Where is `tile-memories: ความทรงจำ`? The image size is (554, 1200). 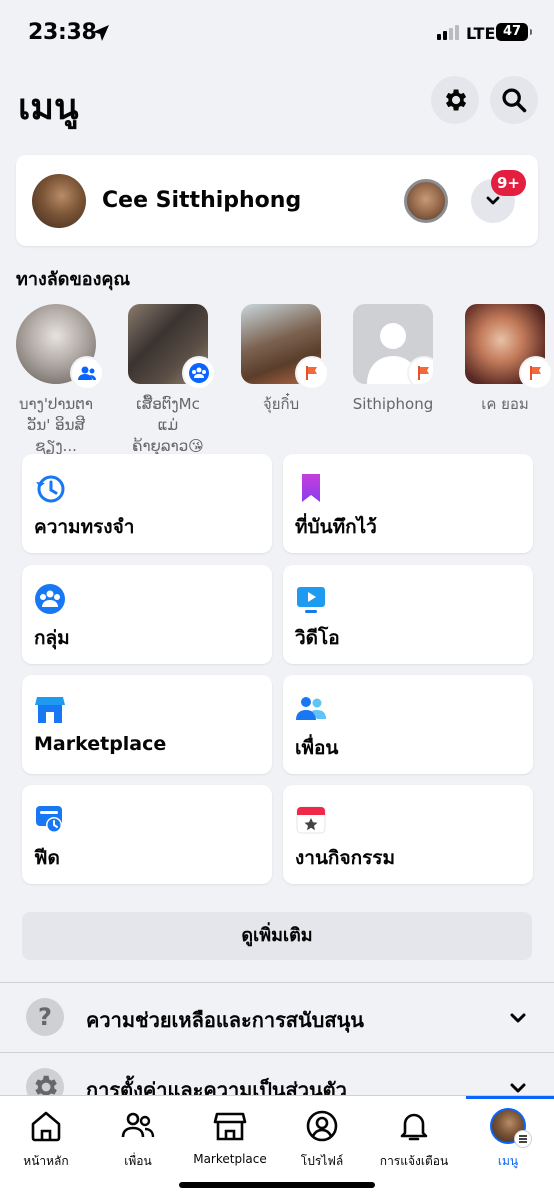 tile-memories: ความทรงจำ is located at coordinates (147, 503).